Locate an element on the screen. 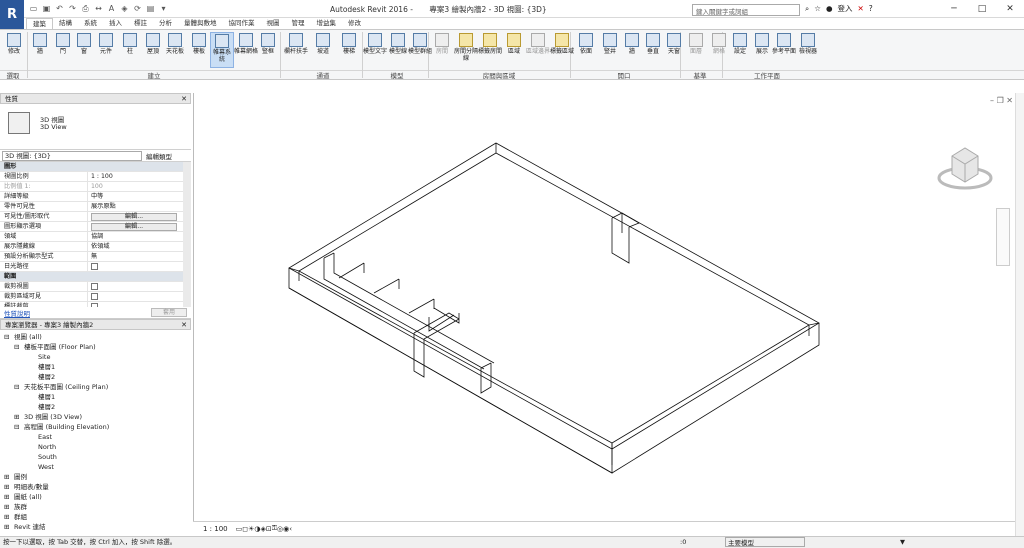 This screenshot has width=1024, height=548. instance-selector: 3D 視圖: {3D} is located at coordinates (72, 155).